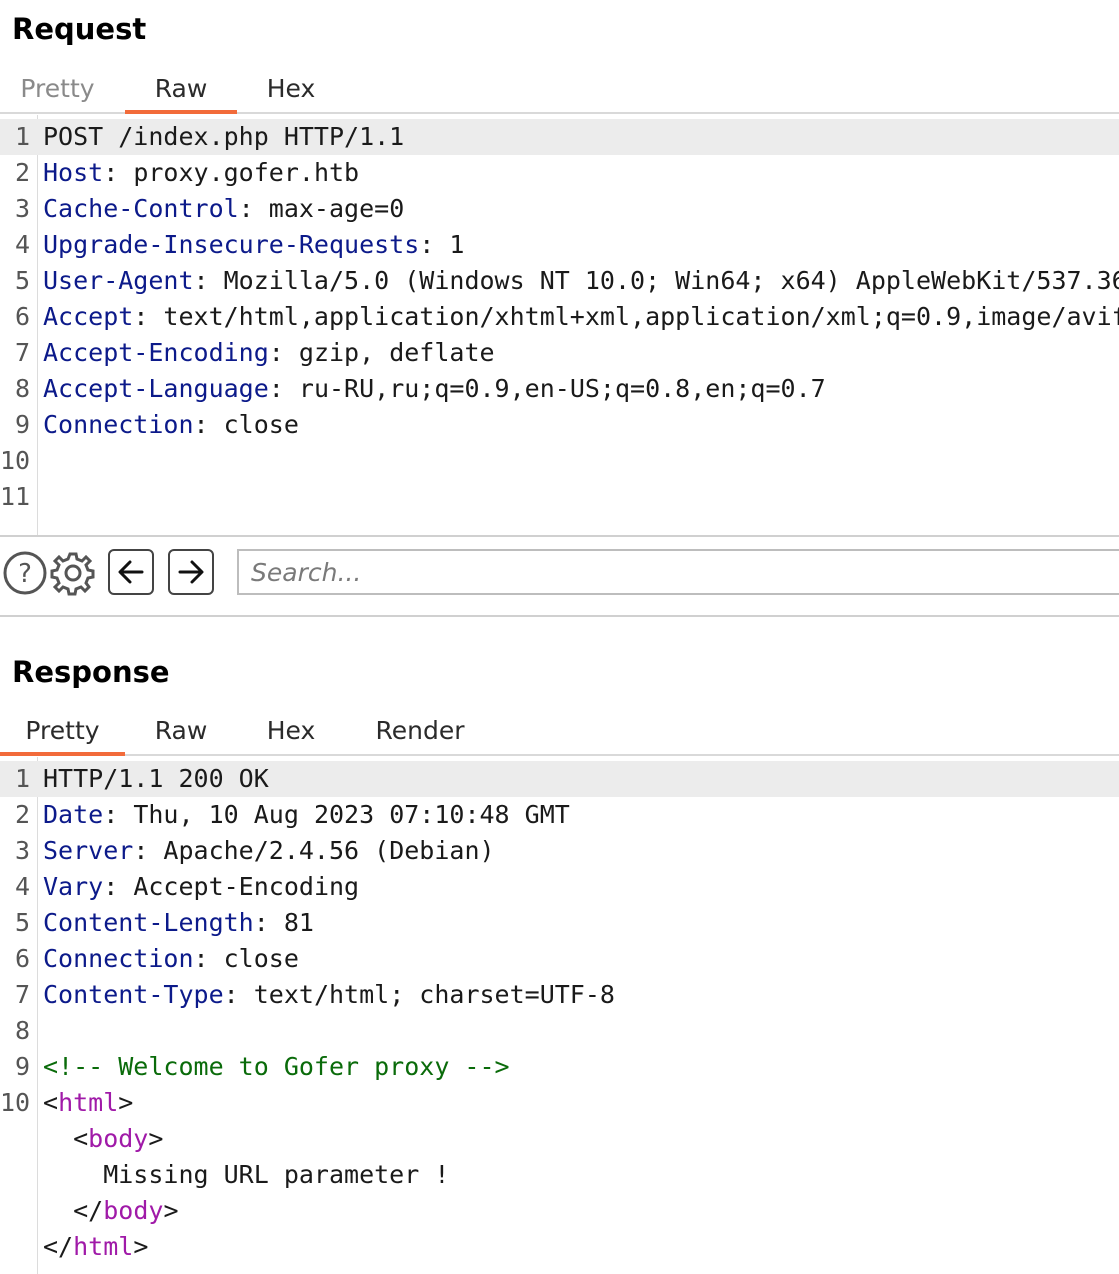 This screenshot has height=1274, width=1119. Describe the element at coordinates (562, 388) in the screenshot. I see `header-value: ru-RU,ru;q=0.9,en-US;q=0.8,en;q=0.7` at that location.